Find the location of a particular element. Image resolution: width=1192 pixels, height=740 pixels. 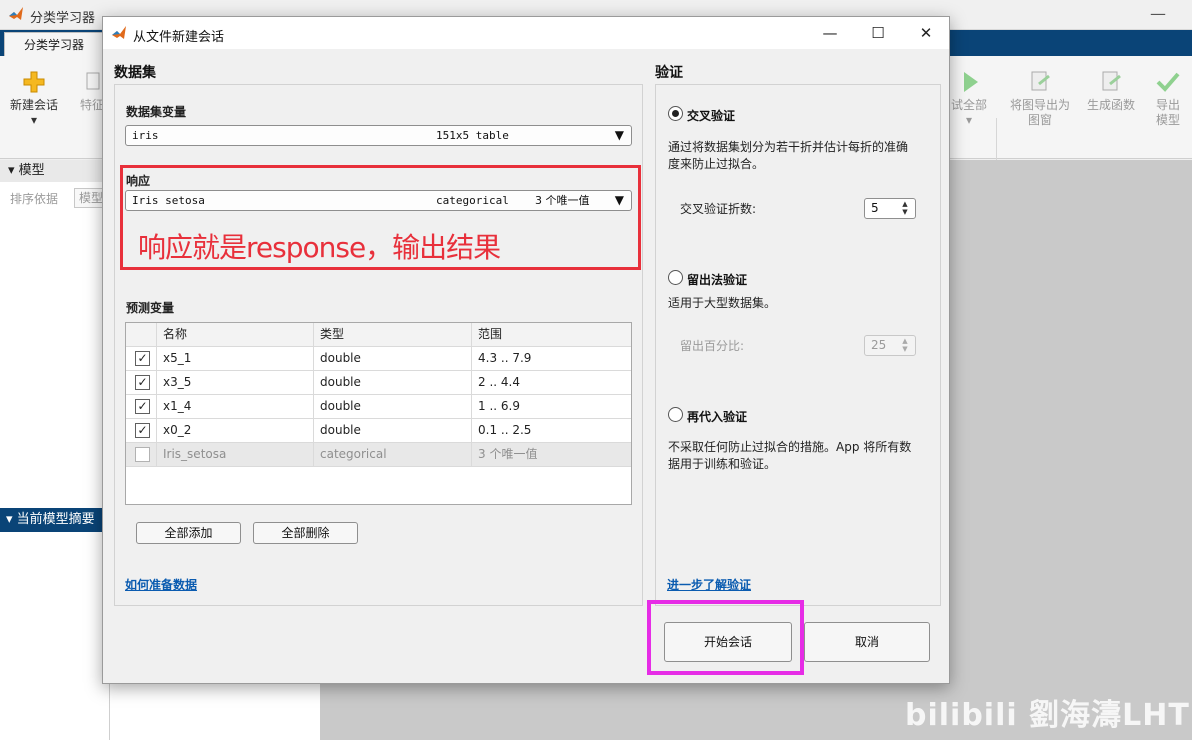

tab-classification-learner: 分类学习器 is located at coordinates (54, 45).